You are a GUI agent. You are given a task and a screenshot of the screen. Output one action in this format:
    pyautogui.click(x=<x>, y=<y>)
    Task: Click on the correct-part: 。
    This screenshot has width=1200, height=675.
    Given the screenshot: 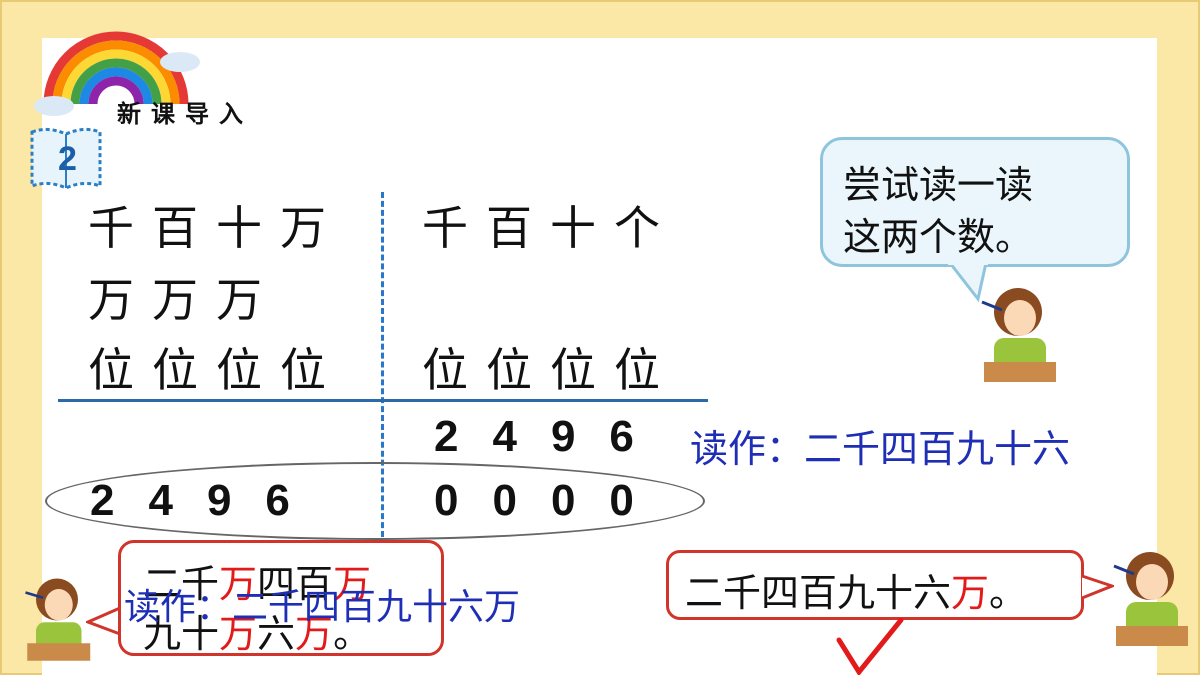 What is the action you would take?
    pyautogui.click(x=1008, y=593)
    